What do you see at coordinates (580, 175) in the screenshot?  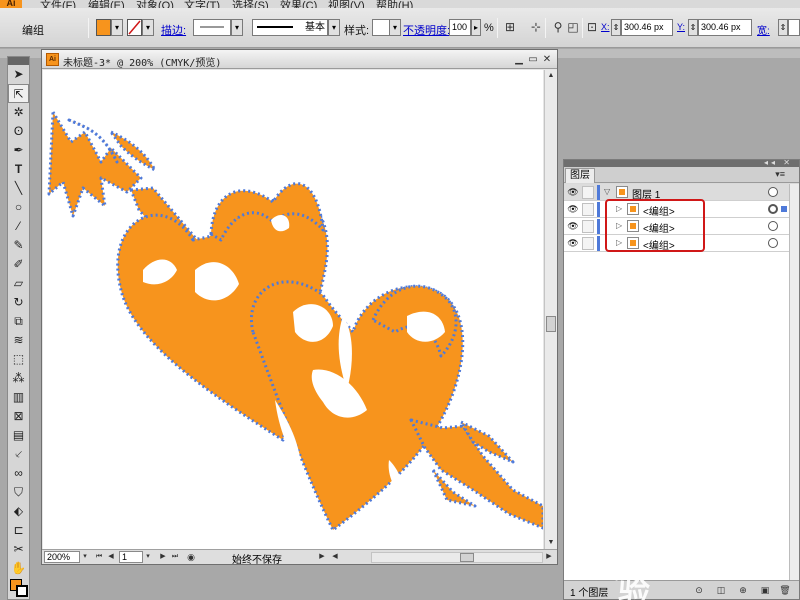 I see `tab-layers: 图层` at bounding box center [580, 175].